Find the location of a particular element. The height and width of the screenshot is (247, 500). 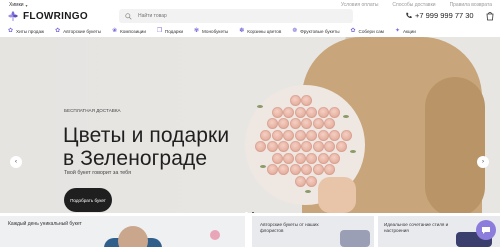

diy-icon: ✿ is located at coordinates (353, 31).